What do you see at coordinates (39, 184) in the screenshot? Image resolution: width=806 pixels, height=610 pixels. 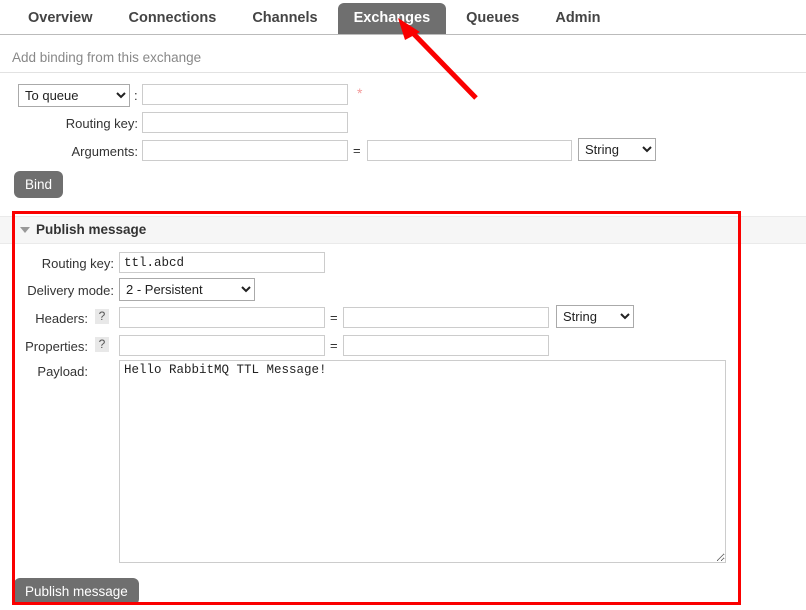 I see `bind-button: Bind` at bounding box center [39, 184].